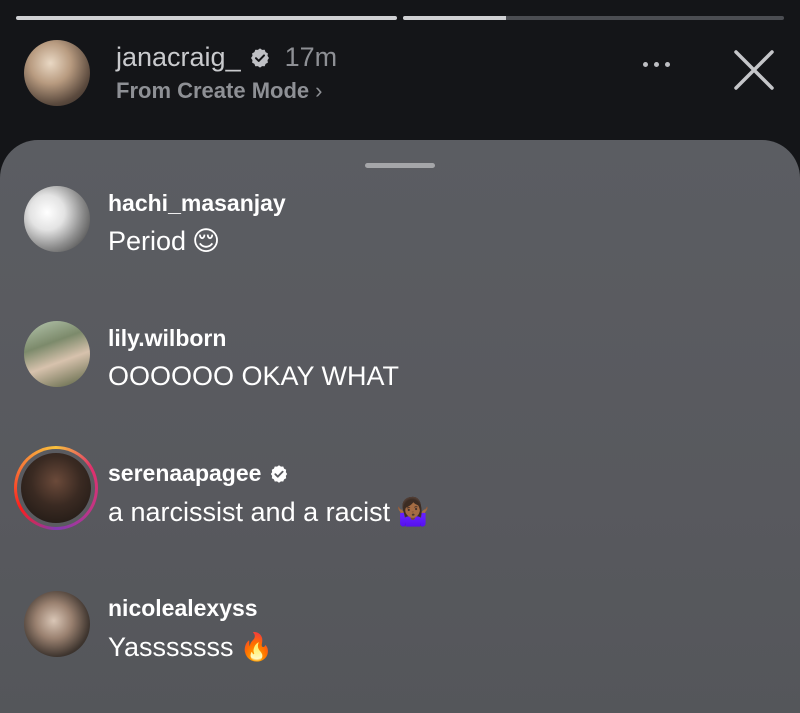  I want to click on comment-text: OOOOOO OKAY WHAT, so click(254, 376).